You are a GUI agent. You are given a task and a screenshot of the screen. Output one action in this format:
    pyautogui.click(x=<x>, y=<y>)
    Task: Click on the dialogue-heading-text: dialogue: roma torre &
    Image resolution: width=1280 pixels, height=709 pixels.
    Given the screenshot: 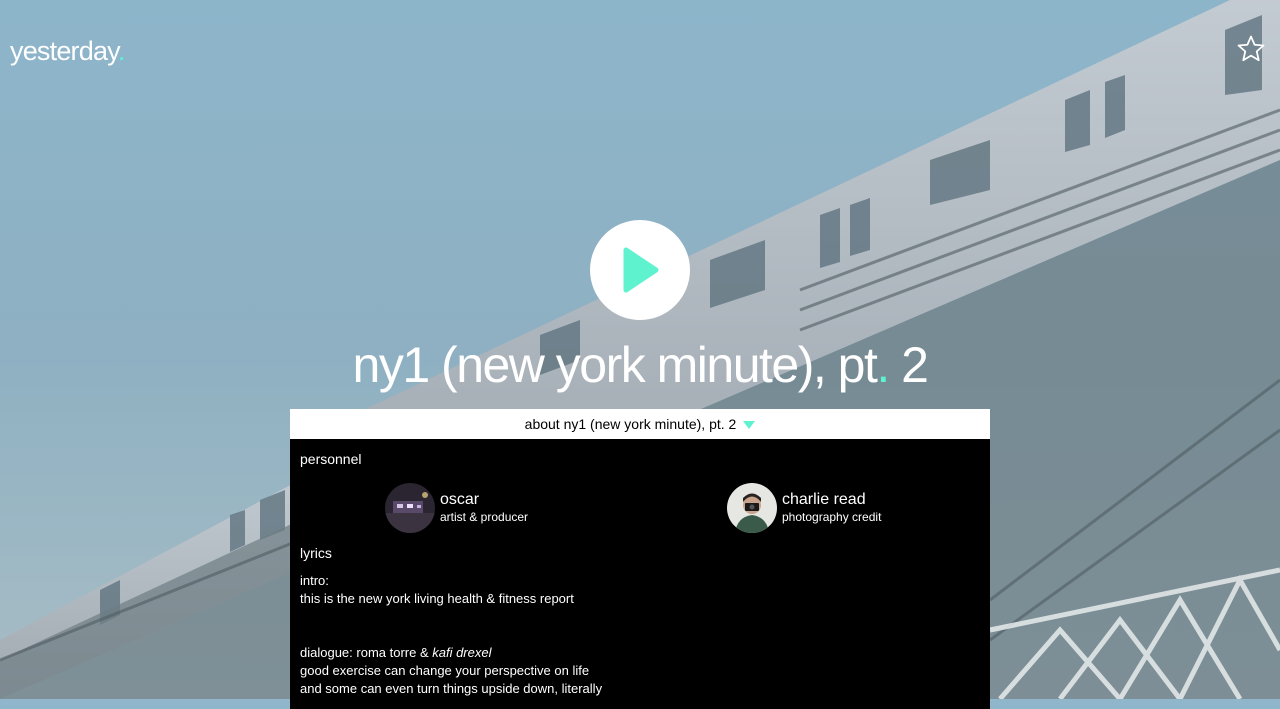 What is the action you would take?
    pyautogui.click(x=366, y=652)
    